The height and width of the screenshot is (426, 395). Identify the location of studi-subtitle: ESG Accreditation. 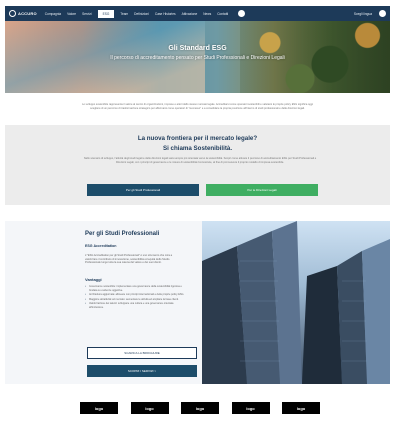
(101, 246).